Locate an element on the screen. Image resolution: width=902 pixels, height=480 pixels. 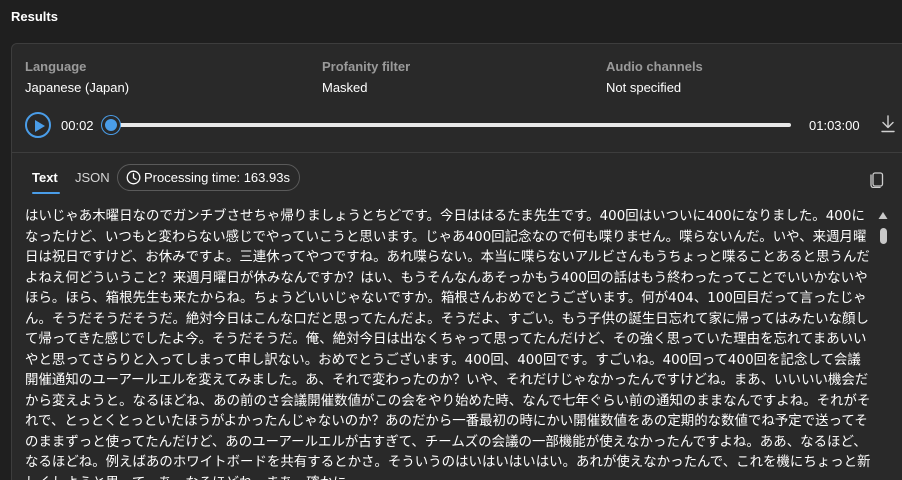
scrollbar-thumb is located at coordinates (883, 236).